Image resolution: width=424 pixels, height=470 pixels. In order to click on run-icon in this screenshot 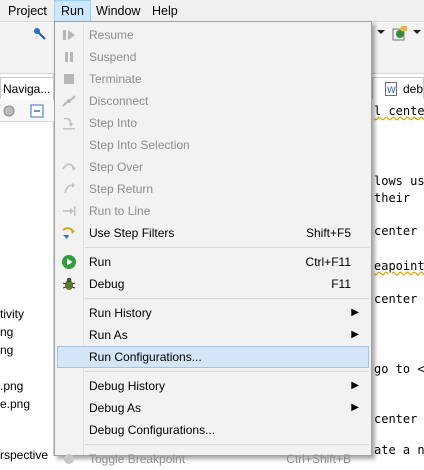, I will do `click(69, 262)`.